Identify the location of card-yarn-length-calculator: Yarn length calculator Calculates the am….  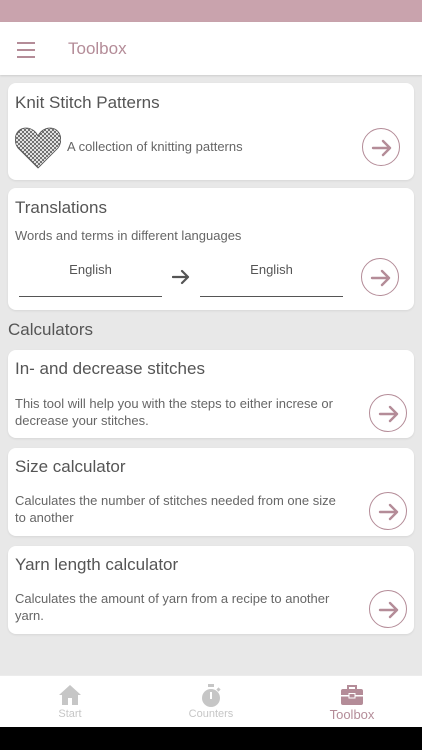
(211, 590).